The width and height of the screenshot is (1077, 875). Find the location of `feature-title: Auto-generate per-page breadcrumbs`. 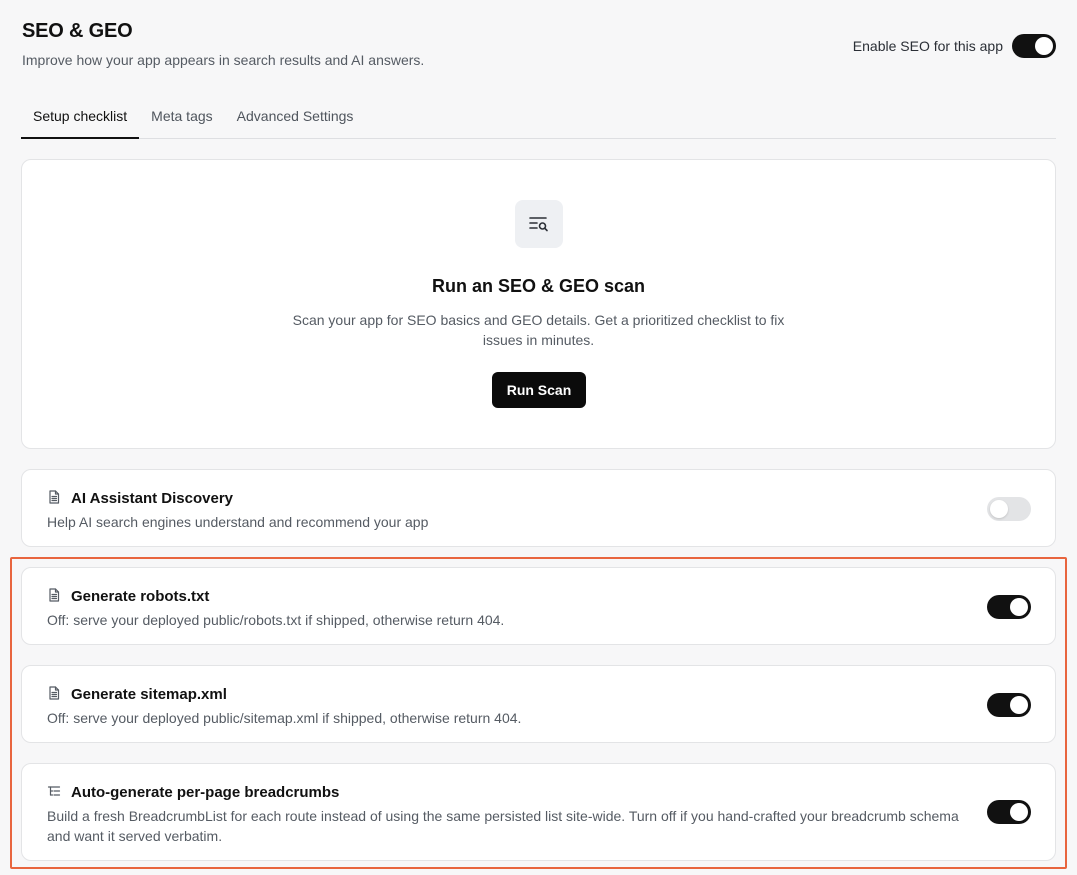

feature-title: Auto-generate per-page breadcrumbs is located at coordinates (205, 792).